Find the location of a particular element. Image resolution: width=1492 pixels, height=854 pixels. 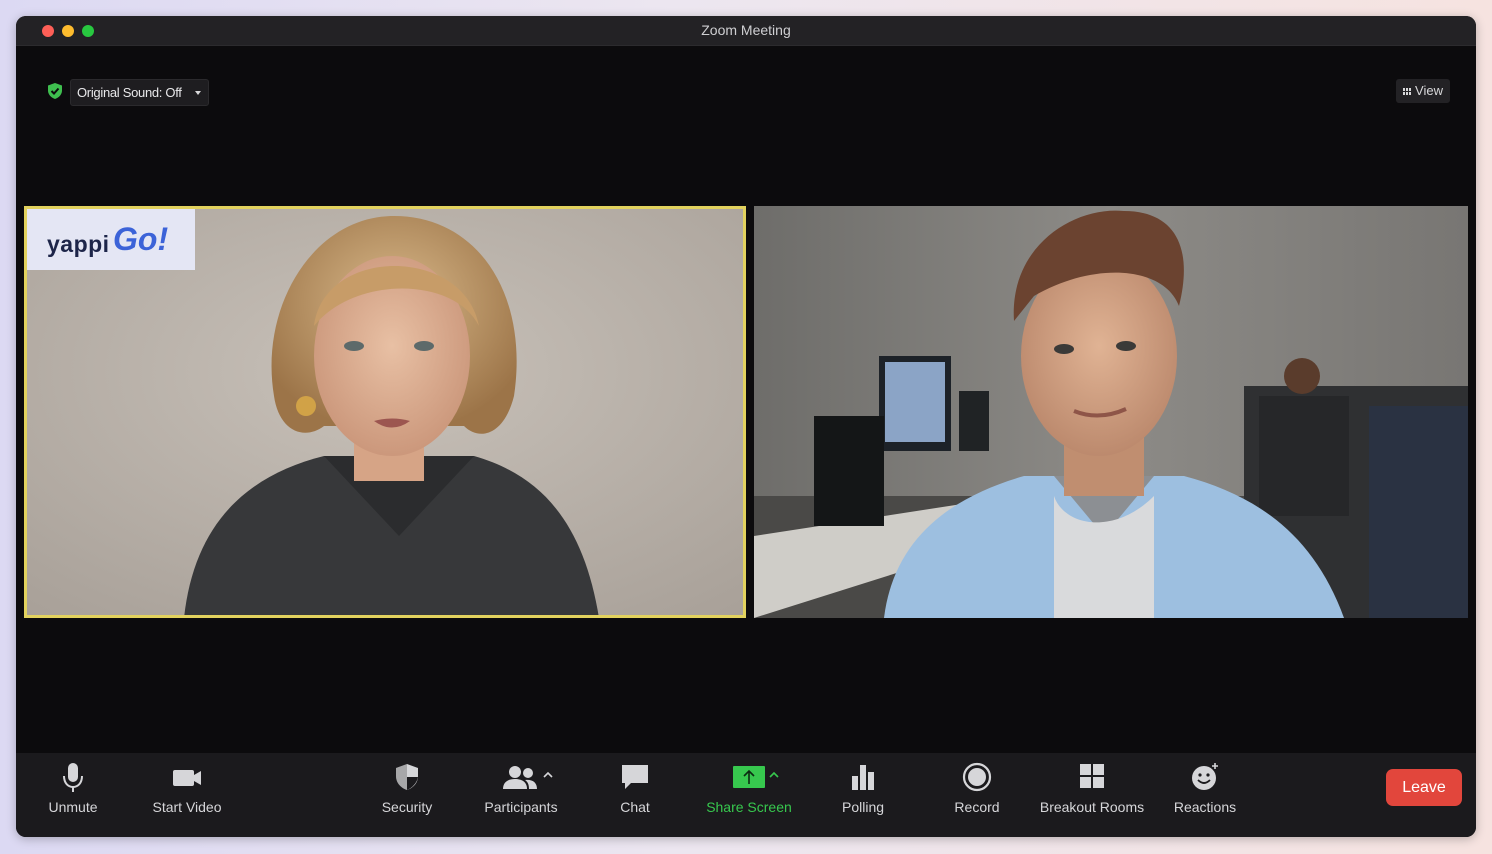

window-title: Zoom Meeting is located at coordinates (746, 30).